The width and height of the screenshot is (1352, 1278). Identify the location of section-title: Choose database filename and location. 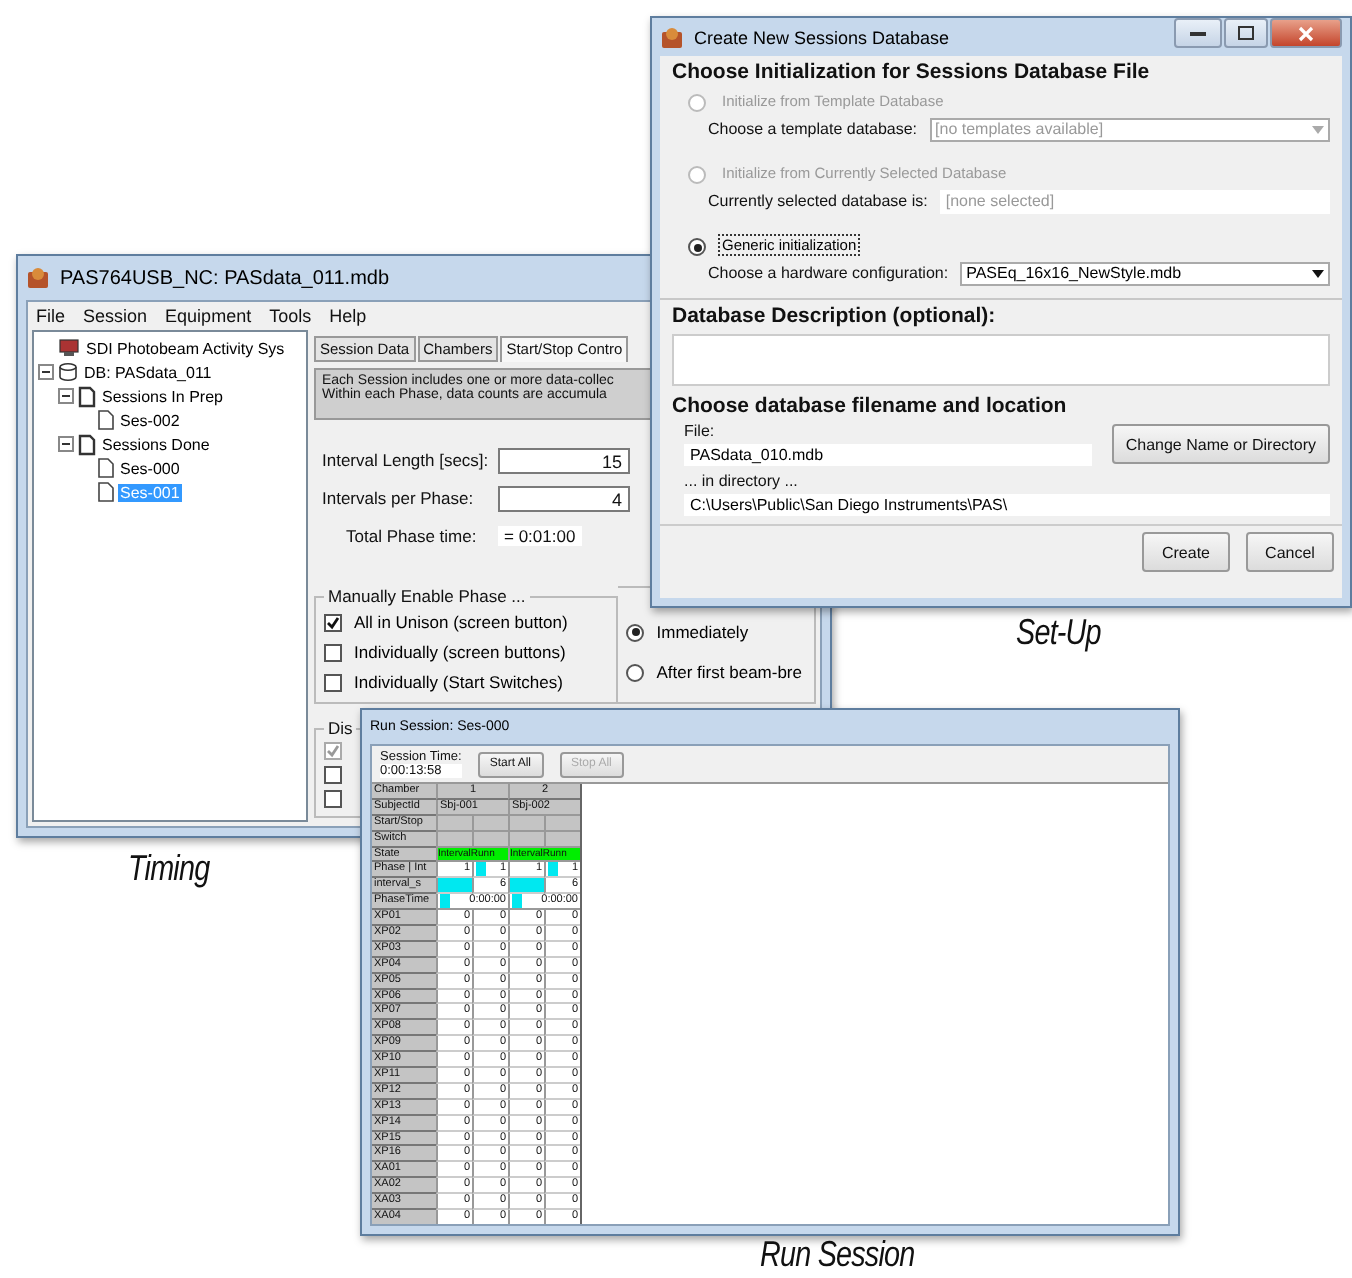
(870, 406).